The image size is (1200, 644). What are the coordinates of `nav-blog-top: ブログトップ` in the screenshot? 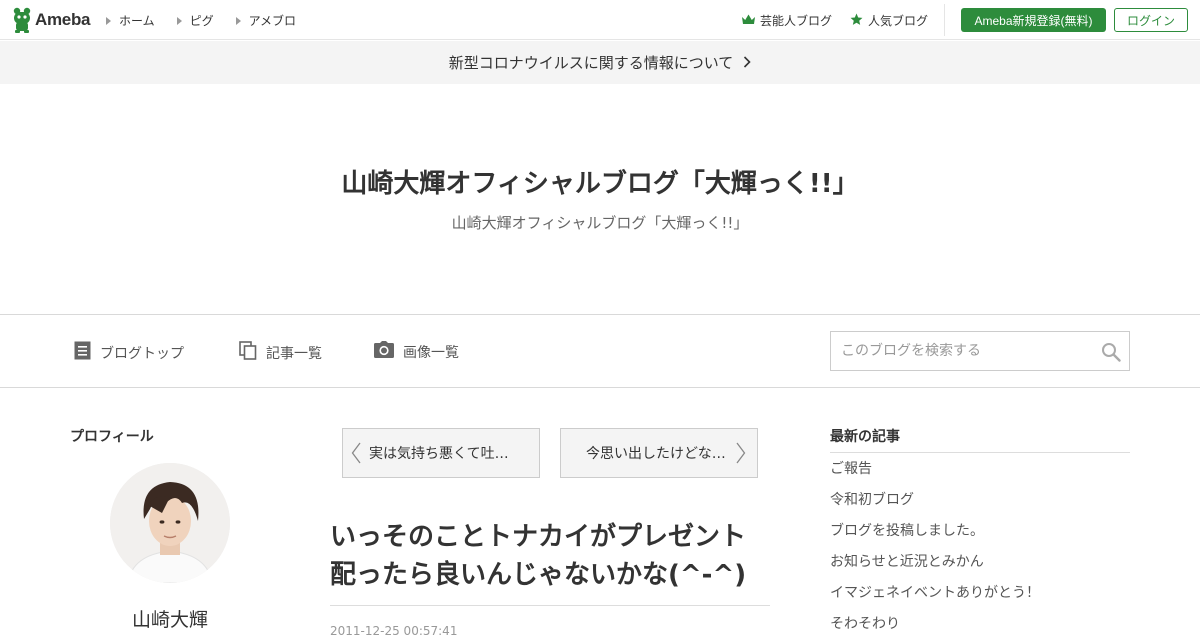 It's located at (129, 352).